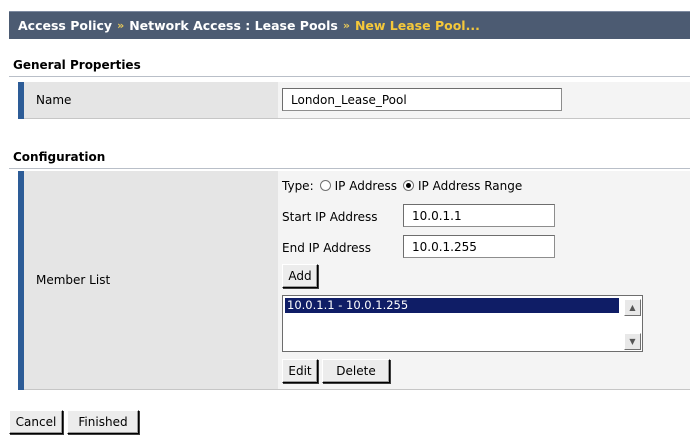 Image resolution: width=698 pixels, height=441 pixels. Describe the element at coordinates (632, 307) in the screenshot. I see `arrow-up-icon: ▲` at that location.